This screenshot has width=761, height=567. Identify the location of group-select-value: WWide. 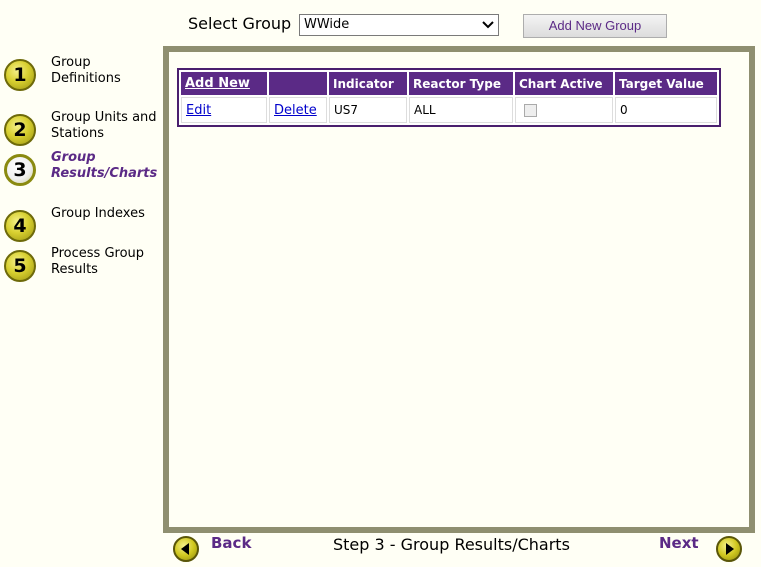
(327, 24).